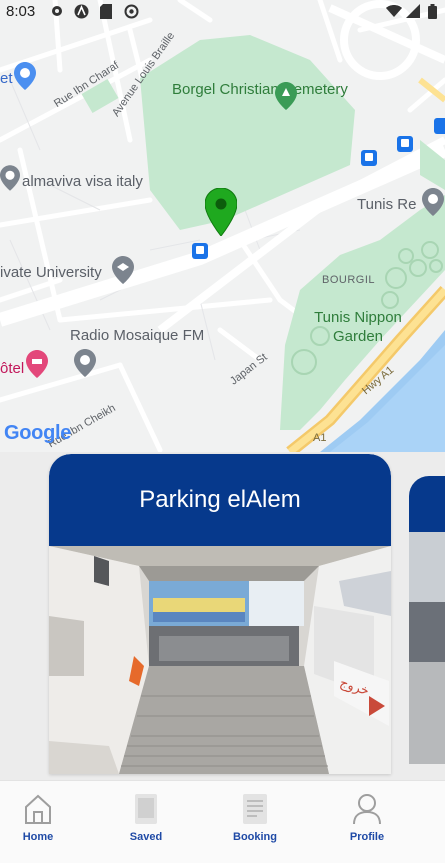 Image resolution: width=445 pixels, height=863 pixels. I want to click on map-label-bourgil: BOURGIL, so click(349, 280).